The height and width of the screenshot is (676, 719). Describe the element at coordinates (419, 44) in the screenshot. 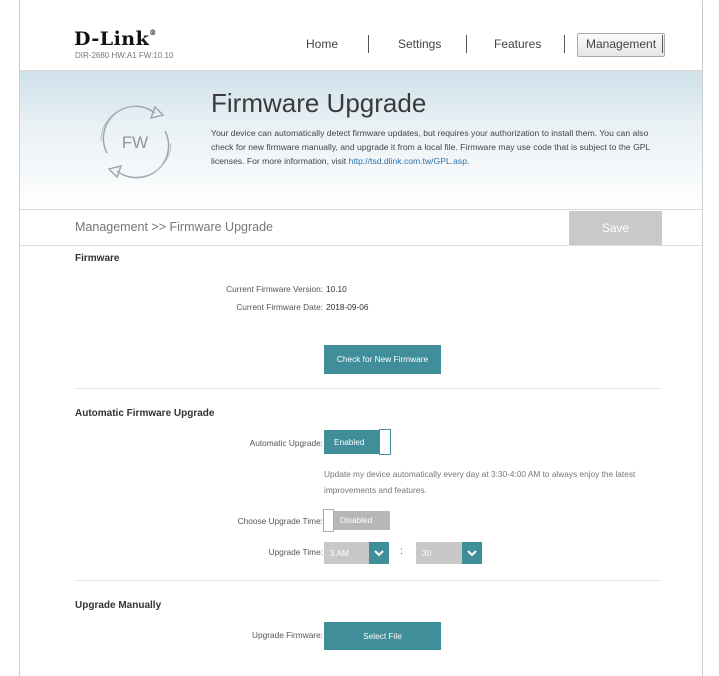

I see `nav-settings: Settings` at that location.